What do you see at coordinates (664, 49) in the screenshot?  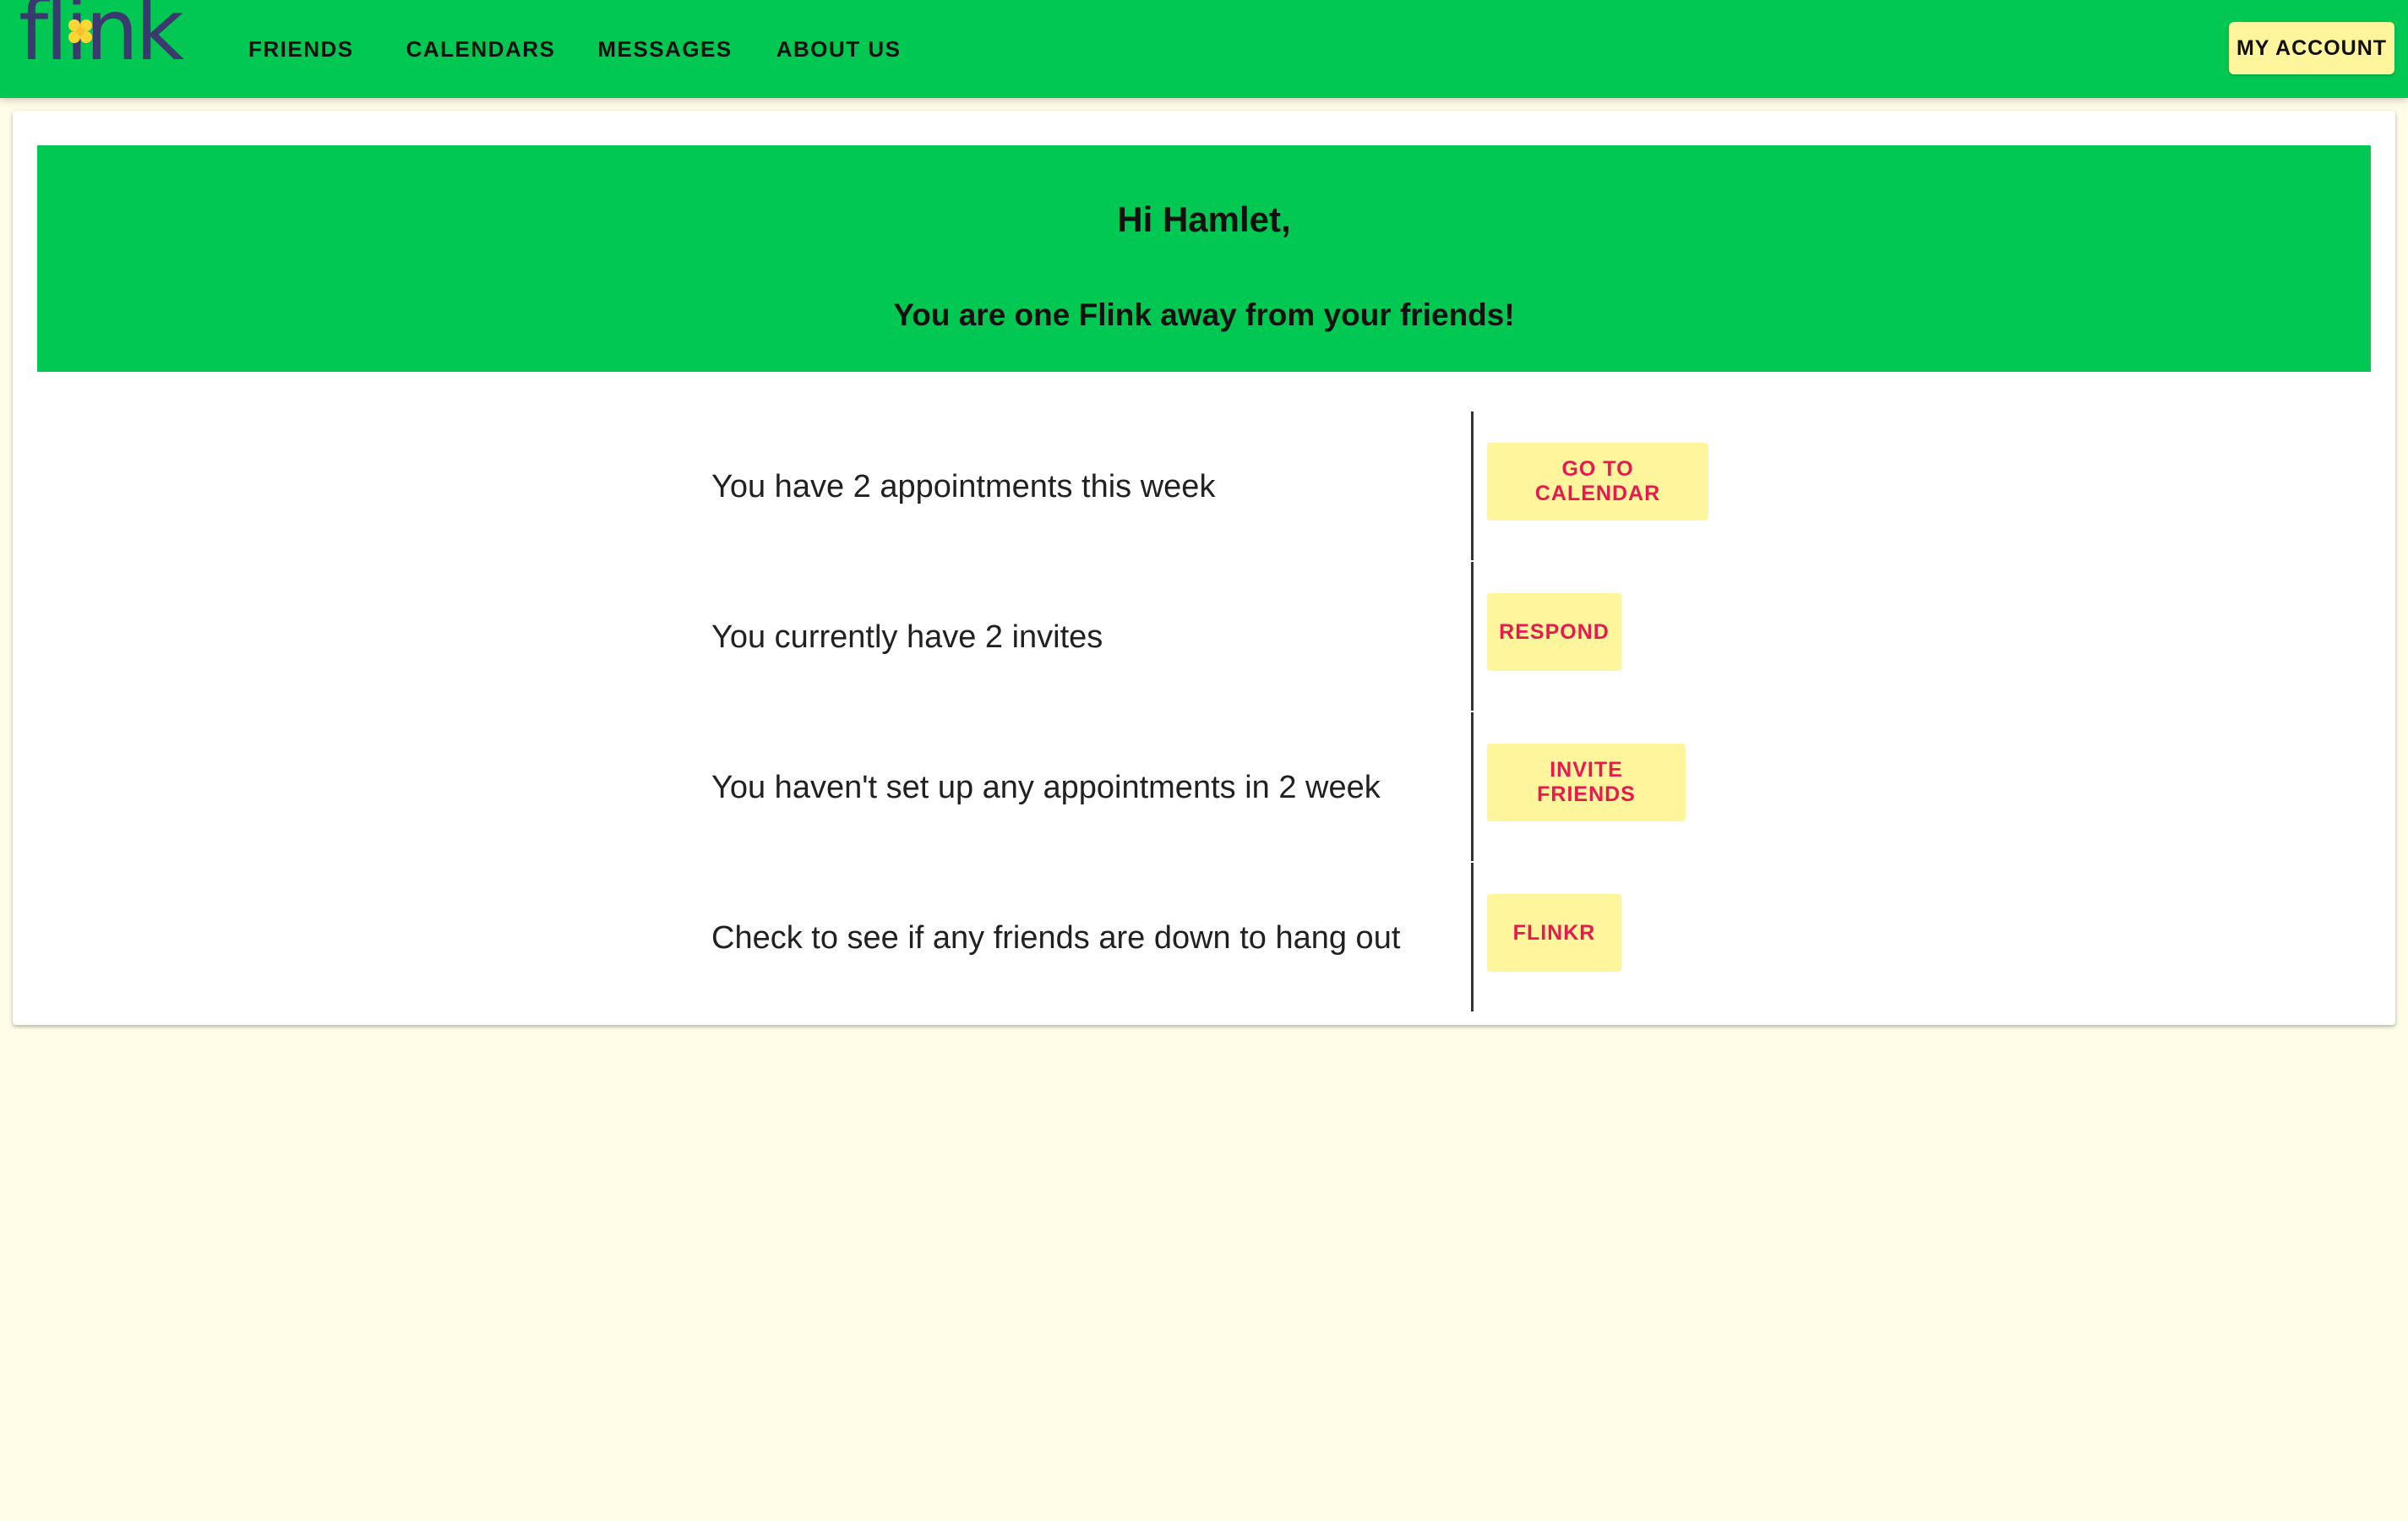 I see `nav-item-messages: MESSAGES` at bounding box center [664, 49].